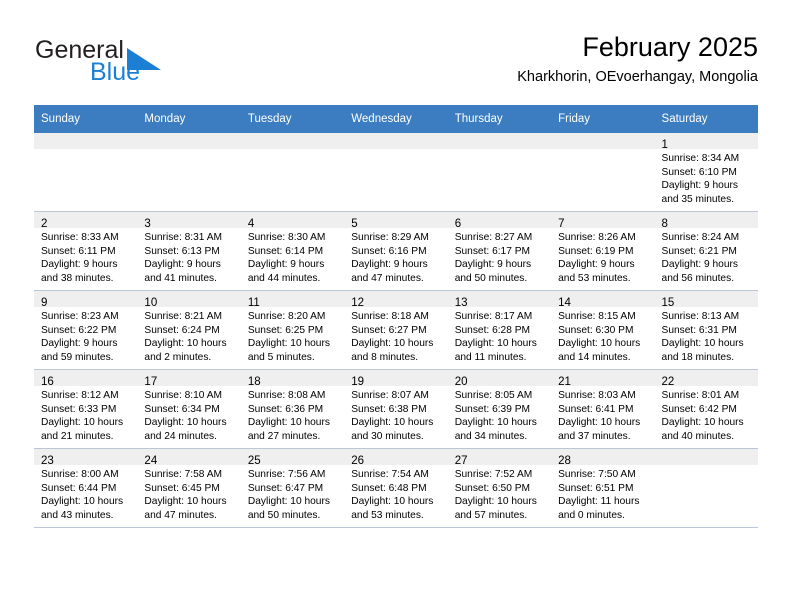 This screenshot has height=612, width=792. Describe the element at coordinates (493, 237) in the screenshot. I see `sunrise-text: Sunrise: 8:27 AM` at that location.